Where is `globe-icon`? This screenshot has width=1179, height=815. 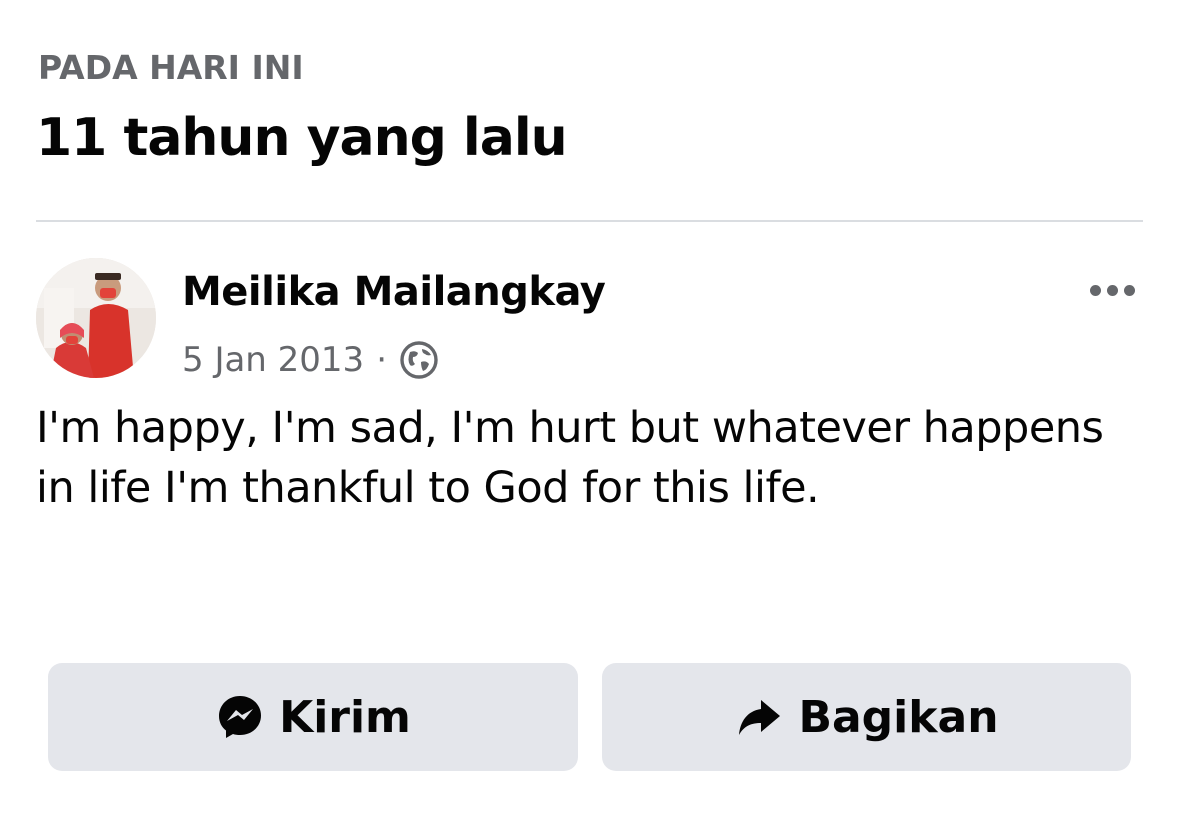 globe-icon is located at coordinates (419, 360).